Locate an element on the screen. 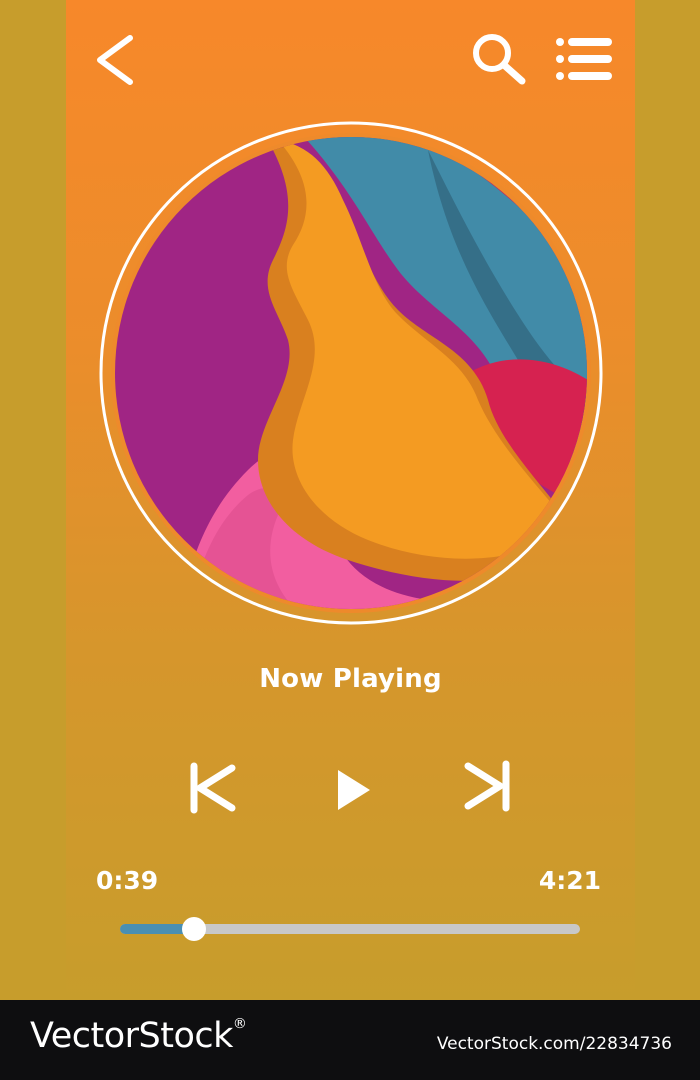 The image size is (700, 1080). skip-next-icon is located at coordinates (487, 786).